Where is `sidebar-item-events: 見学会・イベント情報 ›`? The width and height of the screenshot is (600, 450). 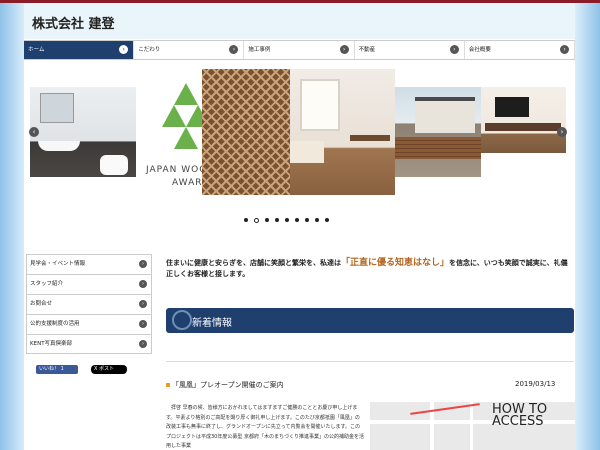
sidebar-item-events: 見学会・イベント情報 › is located at coordinates (89, 264).